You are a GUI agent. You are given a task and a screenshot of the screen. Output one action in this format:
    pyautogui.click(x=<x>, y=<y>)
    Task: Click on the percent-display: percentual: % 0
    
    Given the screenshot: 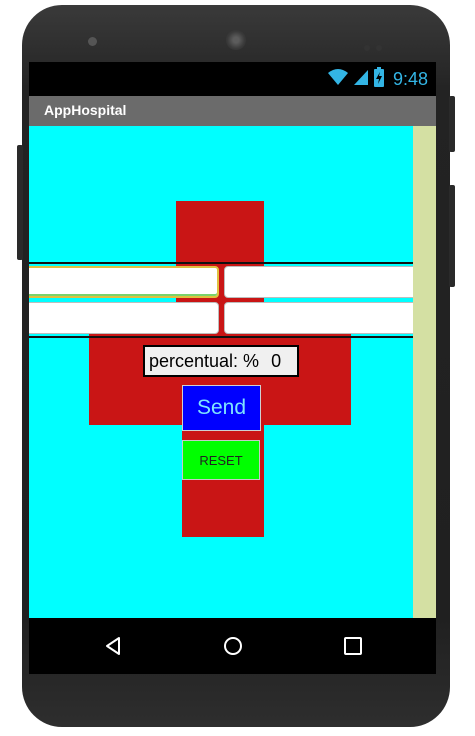 What is the action you would take?
    pyautogui.click(x=221, y=361)
    